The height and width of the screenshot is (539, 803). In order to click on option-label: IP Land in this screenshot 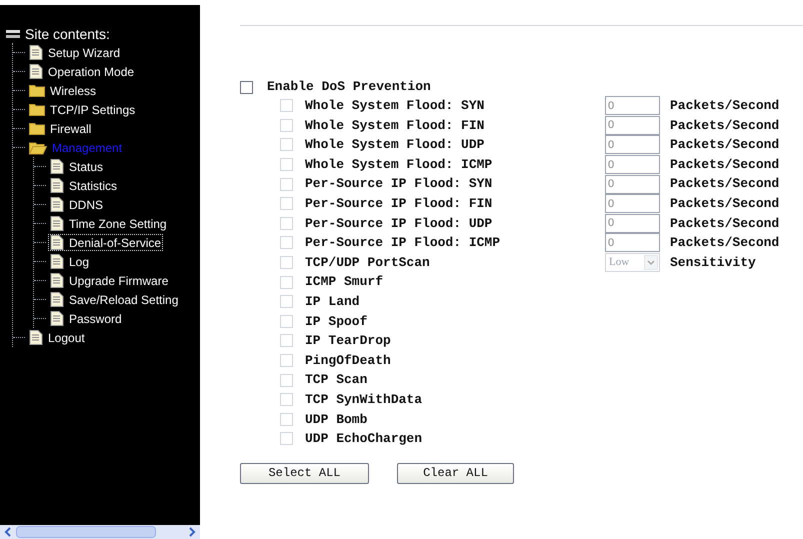, I will do `click(333, 301)`.